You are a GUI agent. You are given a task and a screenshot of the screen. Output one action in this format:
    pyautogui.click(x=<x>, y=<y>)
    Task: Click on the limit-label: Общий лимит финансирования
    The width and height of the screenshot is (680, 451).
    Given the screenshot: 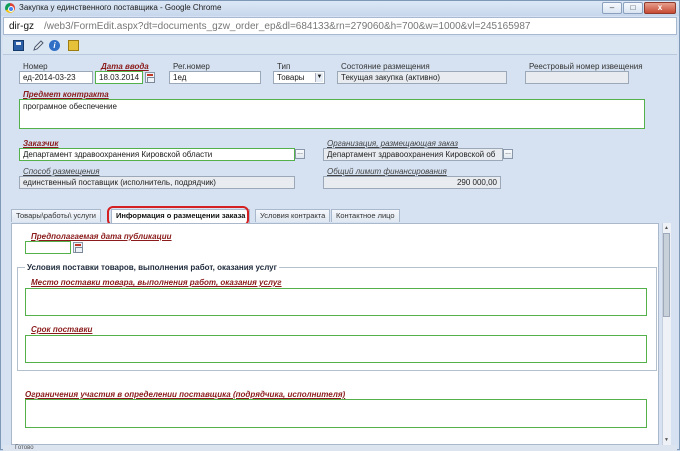 What is the action you would take?
    pyautogui.click(x=387, y=171)
    